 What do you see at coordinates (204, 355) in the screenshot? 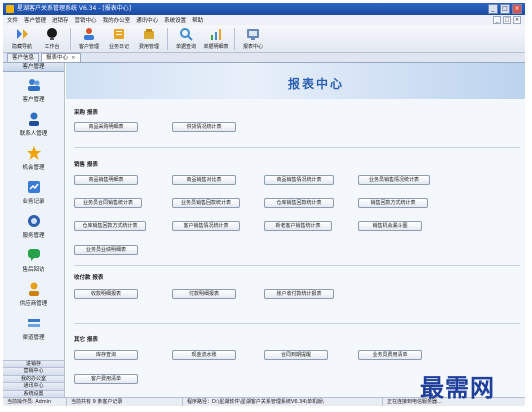
I see `report-button: 现金流水账` at bounding box center [204, 355].